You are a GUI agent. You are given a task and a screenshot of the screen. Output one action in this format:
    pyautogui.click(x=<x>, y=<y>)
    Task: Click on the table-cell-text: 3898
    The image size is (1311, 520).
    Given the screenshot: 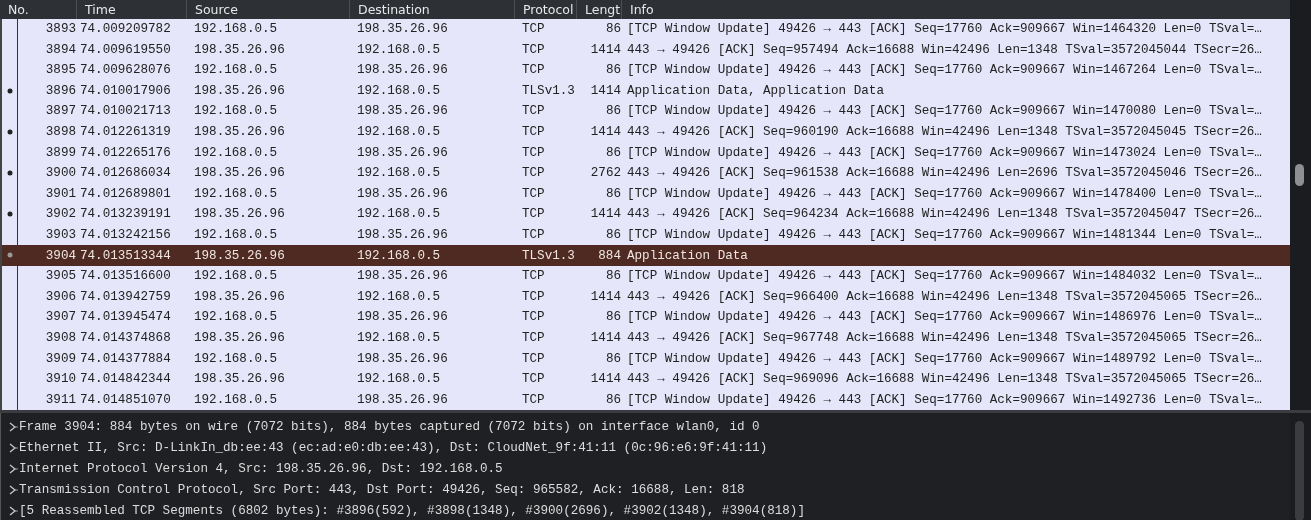 What is the action you would take?
    pyautogui.click(x=60, y=132)
    